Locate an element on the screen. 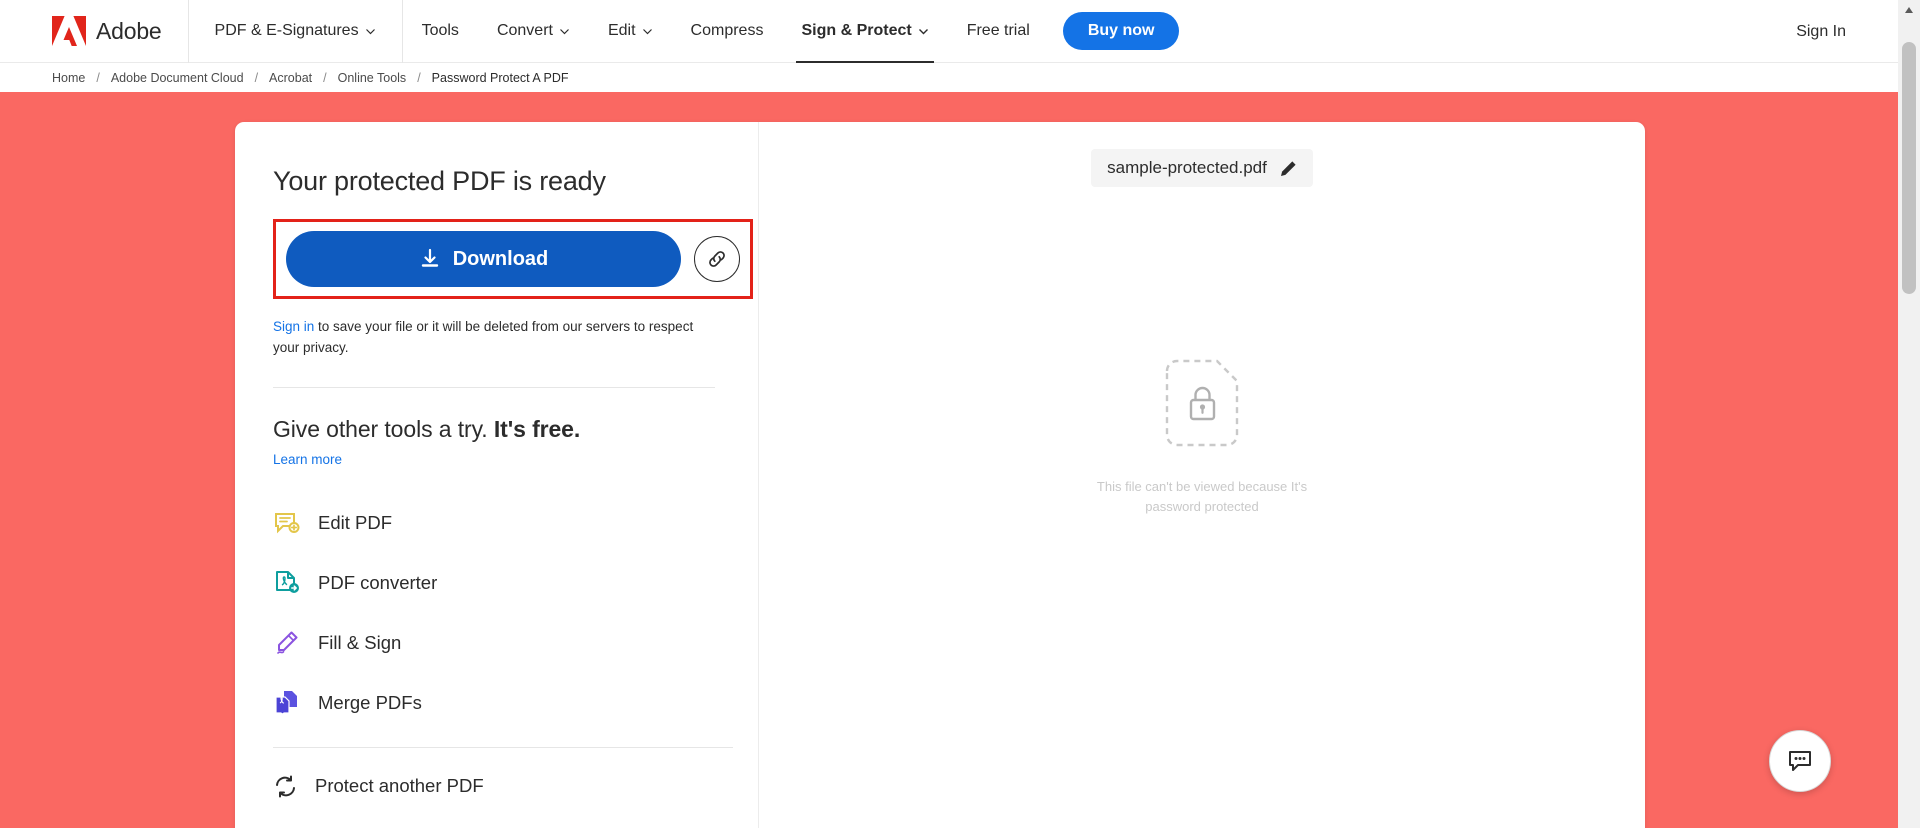  nav-item-pdf-esignatures: PDF & E-Signatures is located at coordinates (296, 31).